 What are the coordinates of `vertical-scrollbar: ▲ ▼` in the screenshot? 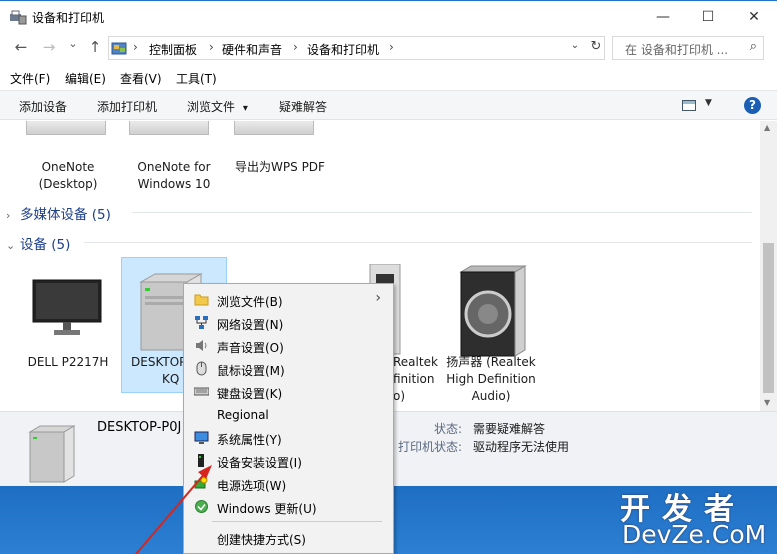 It's located at (768, 266).